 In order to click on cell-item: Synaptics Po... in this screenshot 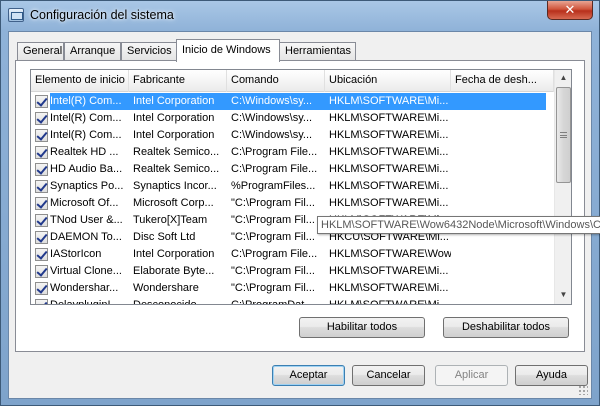, I will do `click(87, 186)`.